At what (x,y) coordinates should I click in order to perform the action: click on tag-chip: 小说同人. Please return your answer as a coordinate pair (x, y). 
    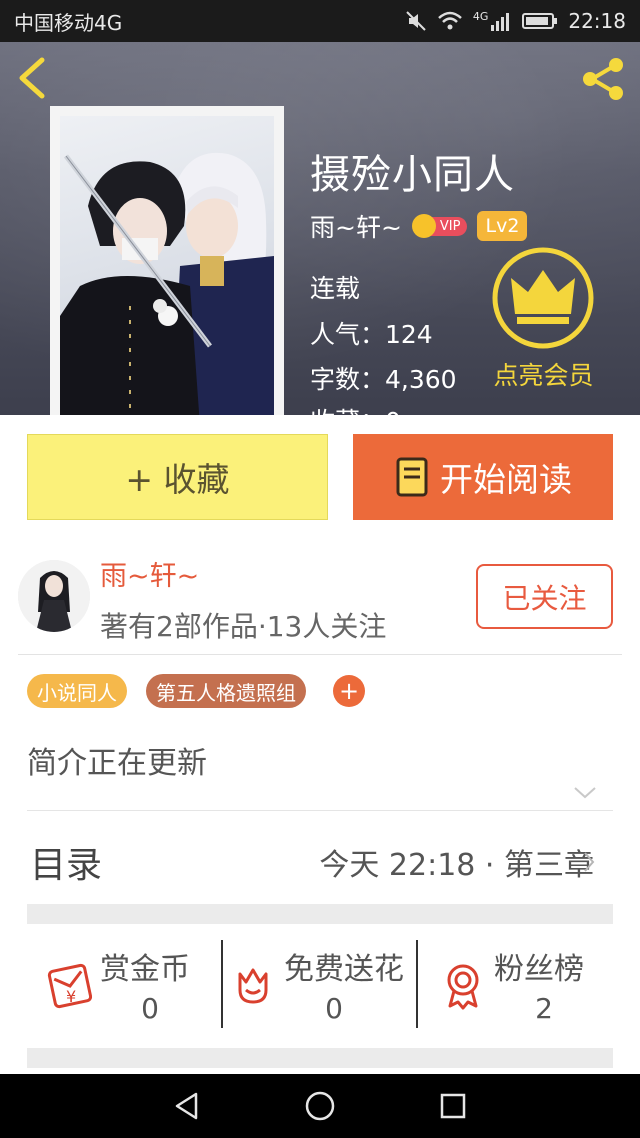
    Looking at the image, I should click on (77, 691).